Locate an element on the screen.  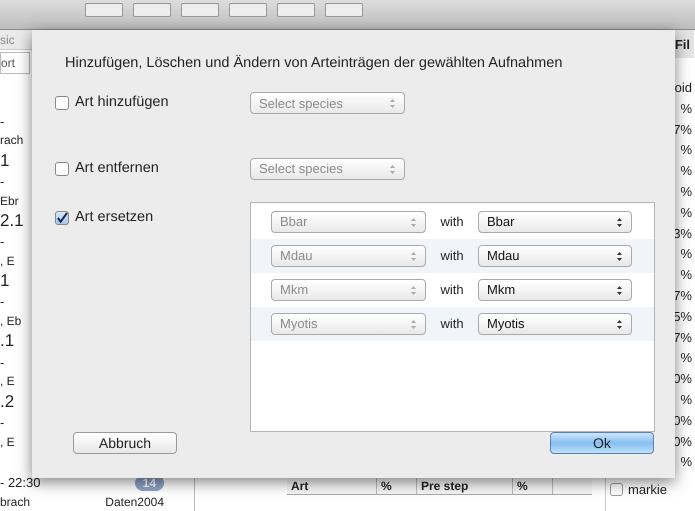
checkbox-label: Art hinzufügen is located at coordinates (122, 102).